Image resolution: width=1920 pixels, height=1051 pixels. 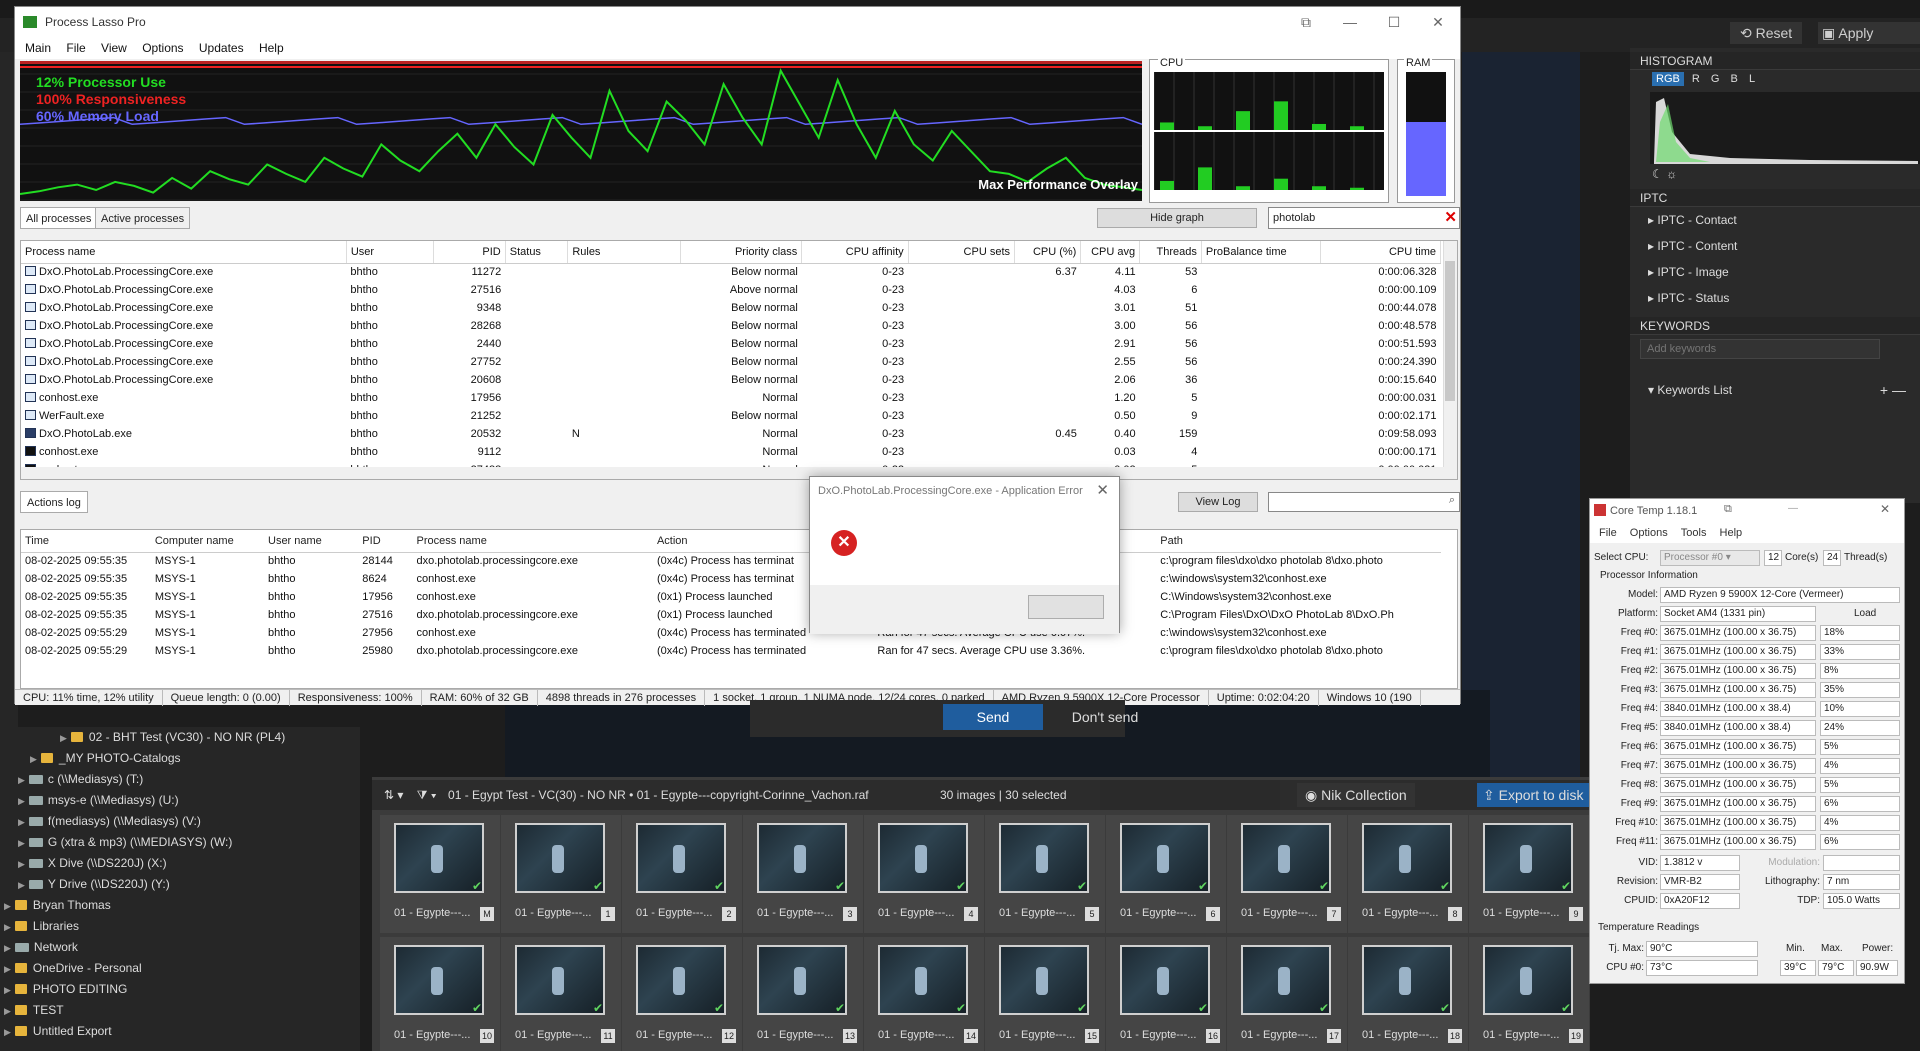 I want to click on log-column-header: Process name, so click(x=532, y=541).